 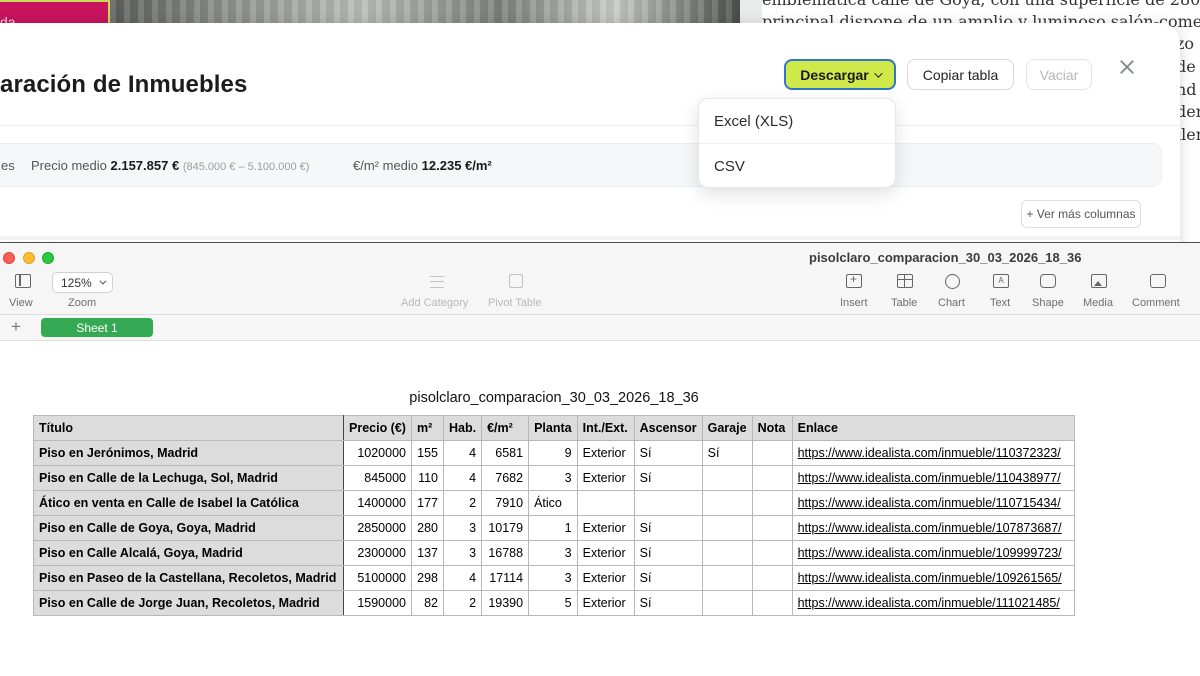 I want to click on column-header: Nota, so click(x=772, y=428).